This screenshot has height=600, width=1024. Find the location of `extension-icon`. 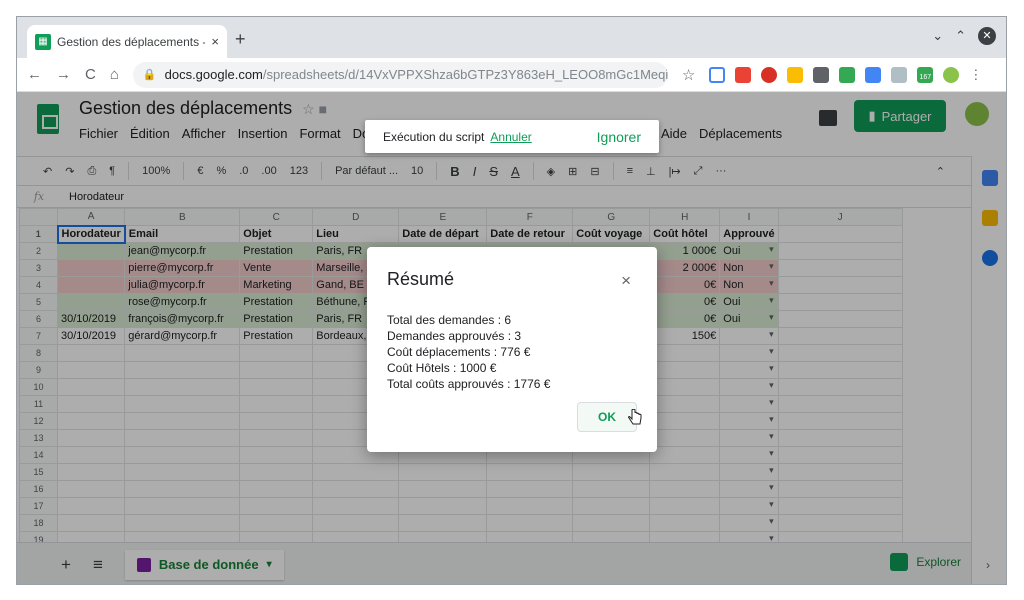

extension-icon is located at coordinates (821, 74).